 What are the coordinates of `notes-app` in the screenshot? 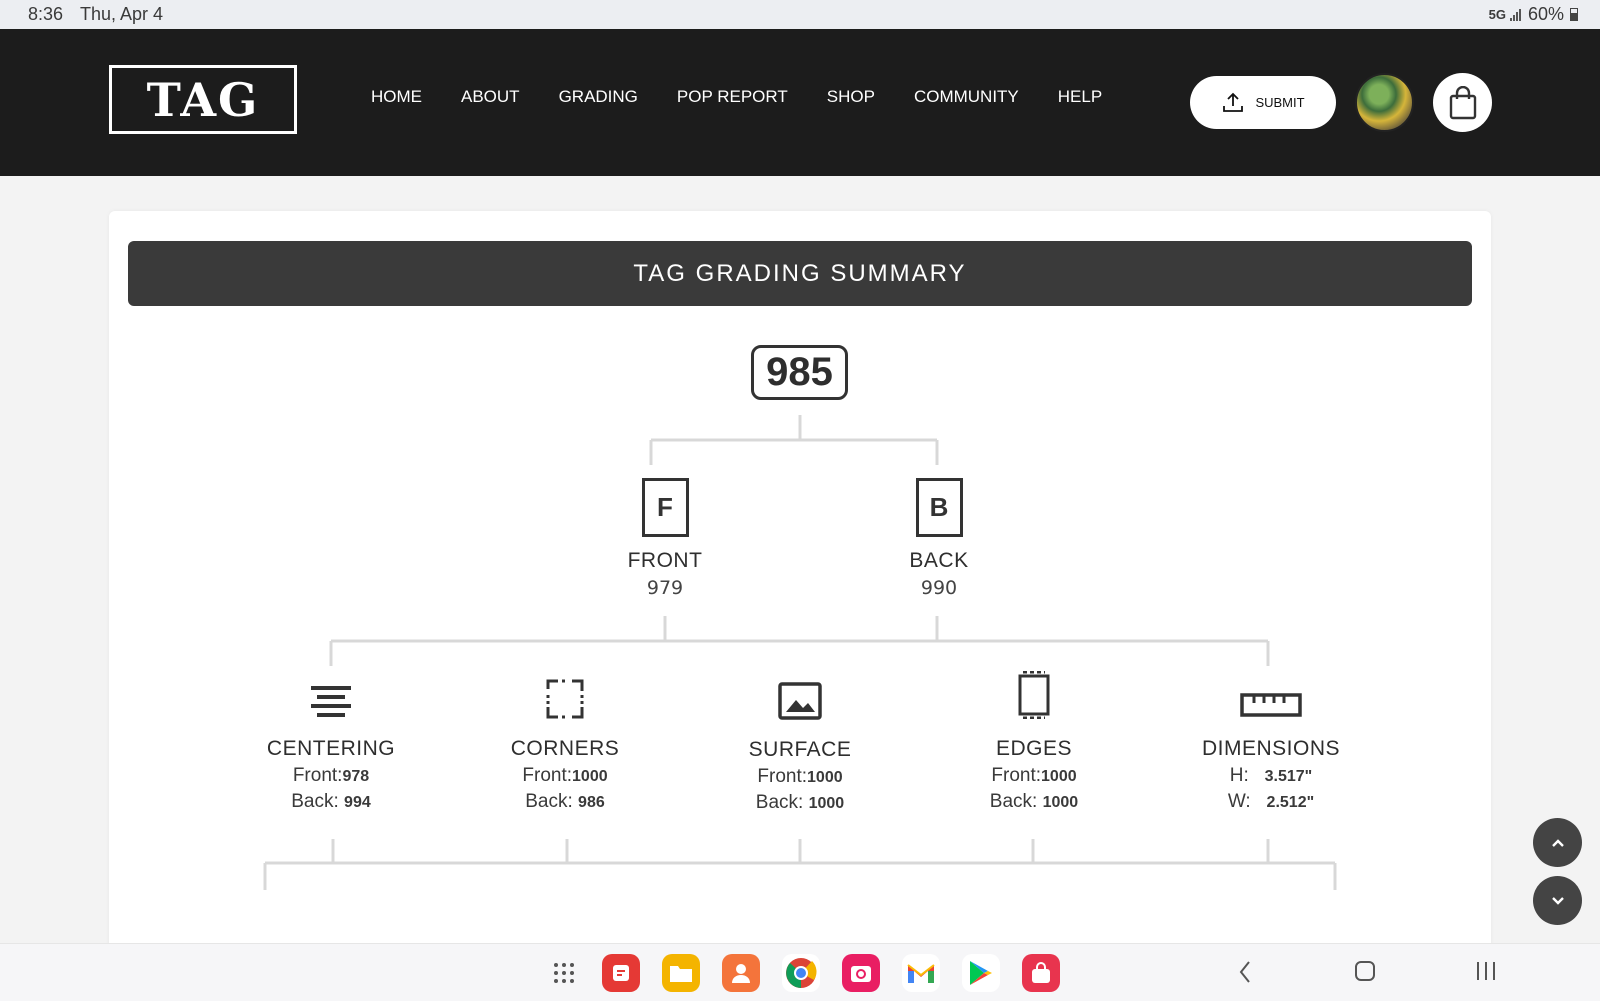 It's located at (621, 973).